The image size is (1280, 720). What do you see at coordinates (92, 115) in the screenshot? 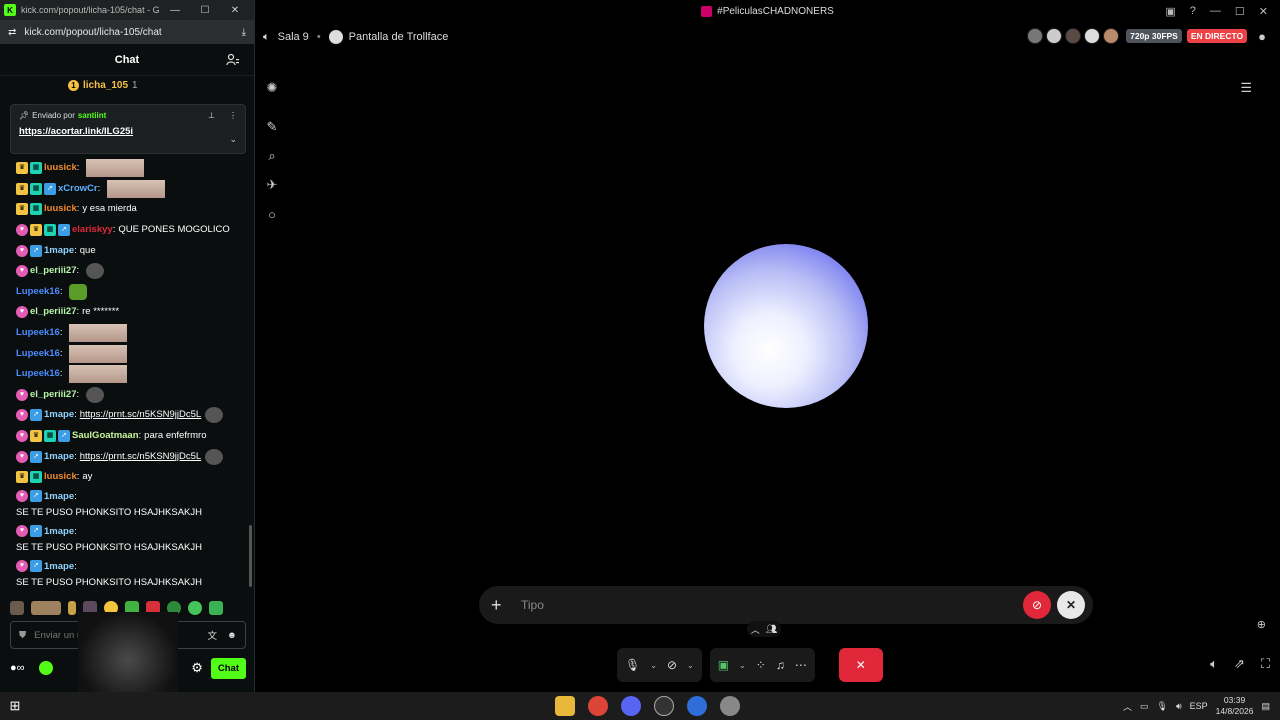
I see `pinned-author: santiint` at bounding box center [92, 115].